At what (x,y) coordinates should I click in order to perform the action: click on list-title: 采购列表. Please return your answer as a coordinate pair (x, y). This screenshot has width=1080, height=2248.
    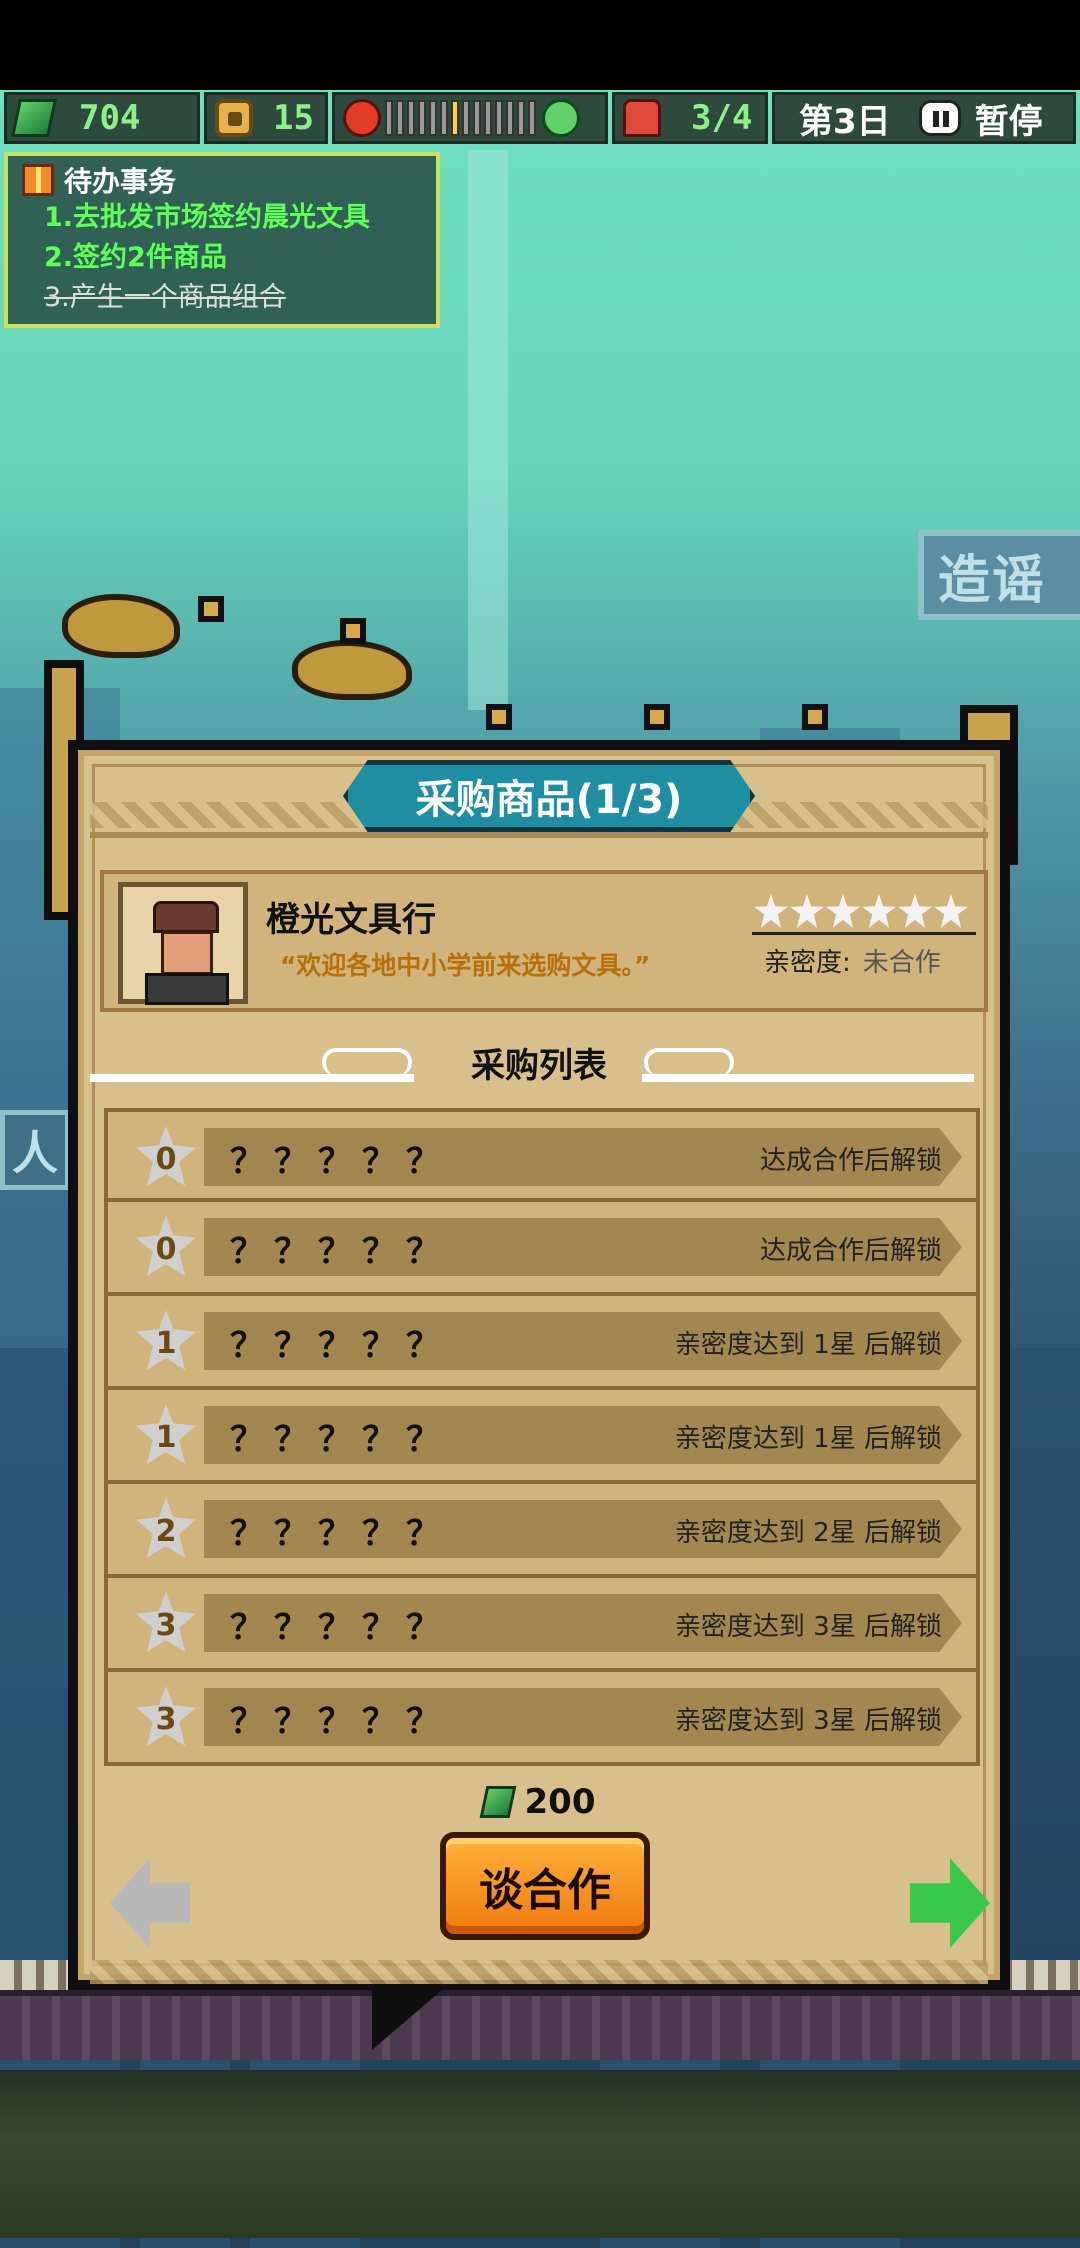
    Looking at the image, I should click on (539, 1066).